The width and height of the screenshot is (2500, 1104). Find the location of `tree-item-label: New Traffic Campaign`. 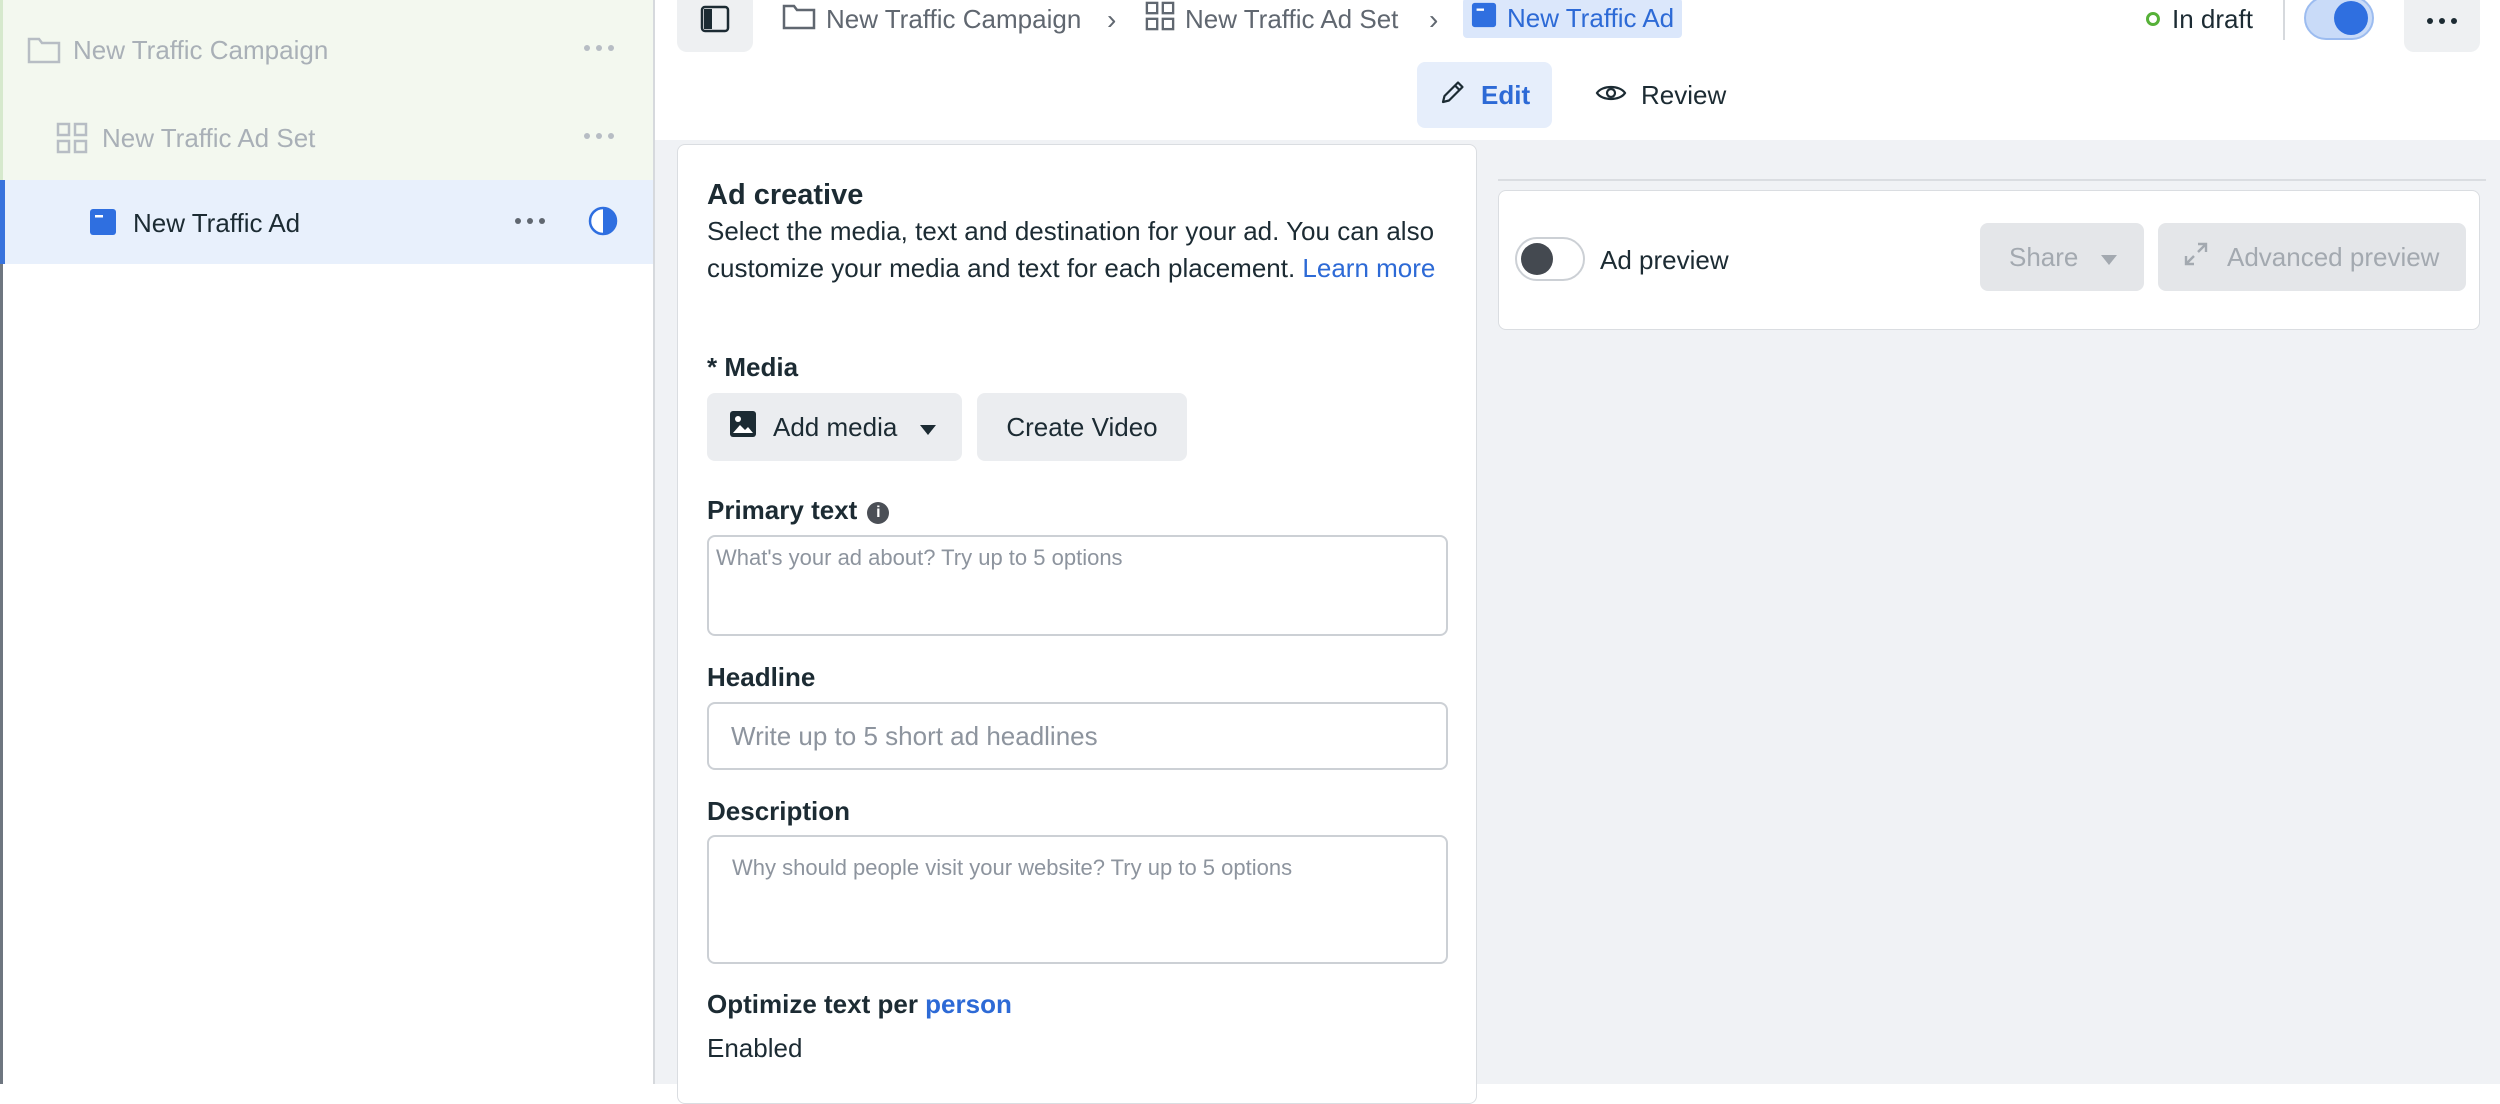

tree-item-label: New Traffic Campaign is located at coordinates (201, 50).